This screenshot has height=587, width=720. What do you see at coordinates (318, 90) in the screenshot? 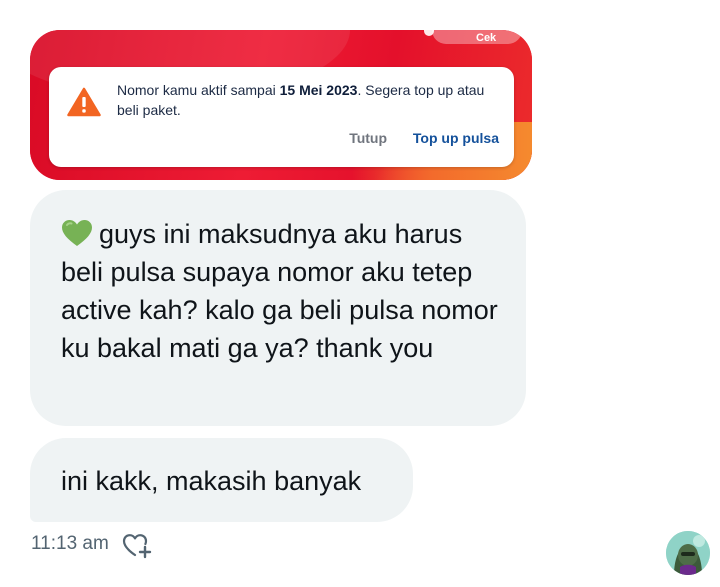
I see `message-date: 15 Mei 2023` at bounding box center [318, 90].